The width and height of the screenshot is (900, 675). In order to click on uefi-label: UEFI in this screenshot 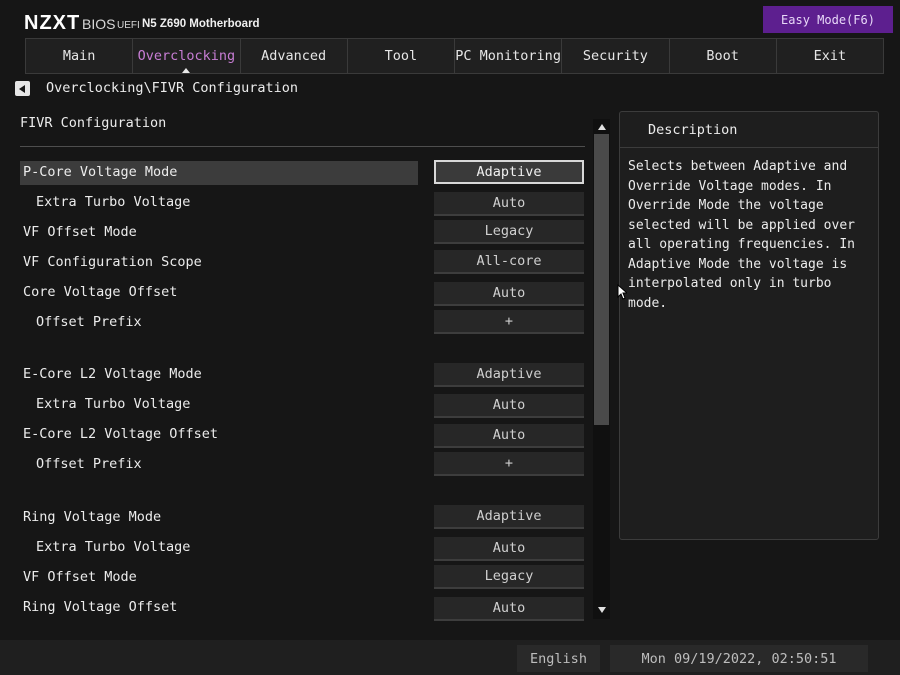, I will do `click(128, 25)`.